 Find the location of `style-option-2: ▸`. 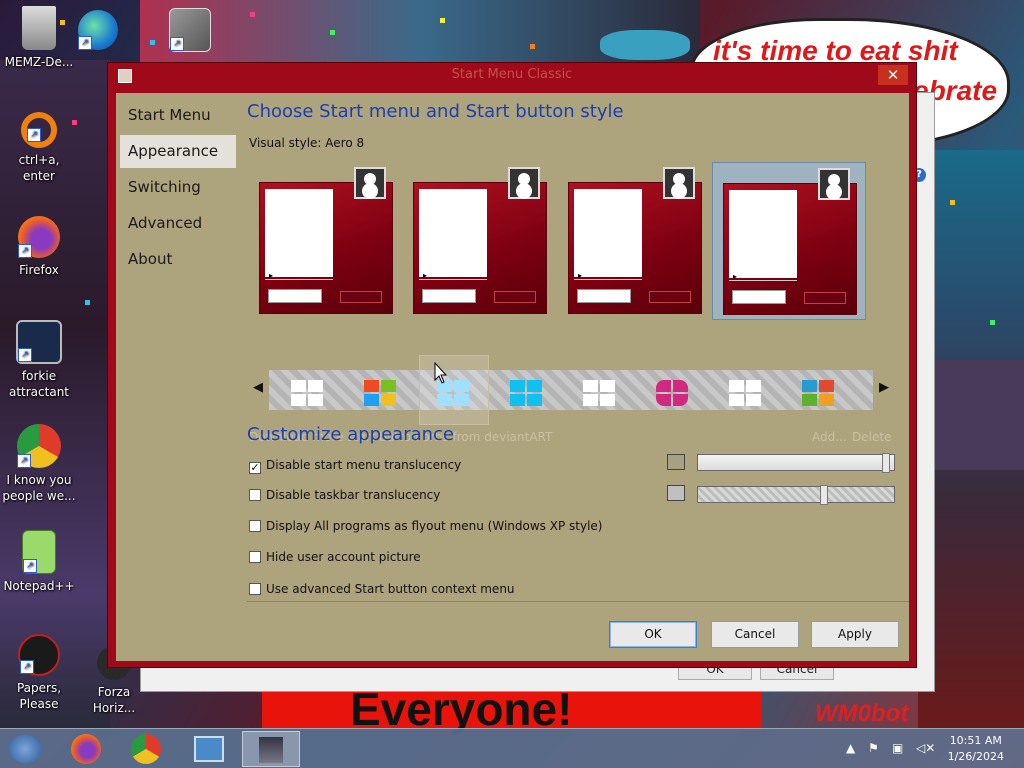

style-option-2: ▸ is located at coordinates (480, 241).